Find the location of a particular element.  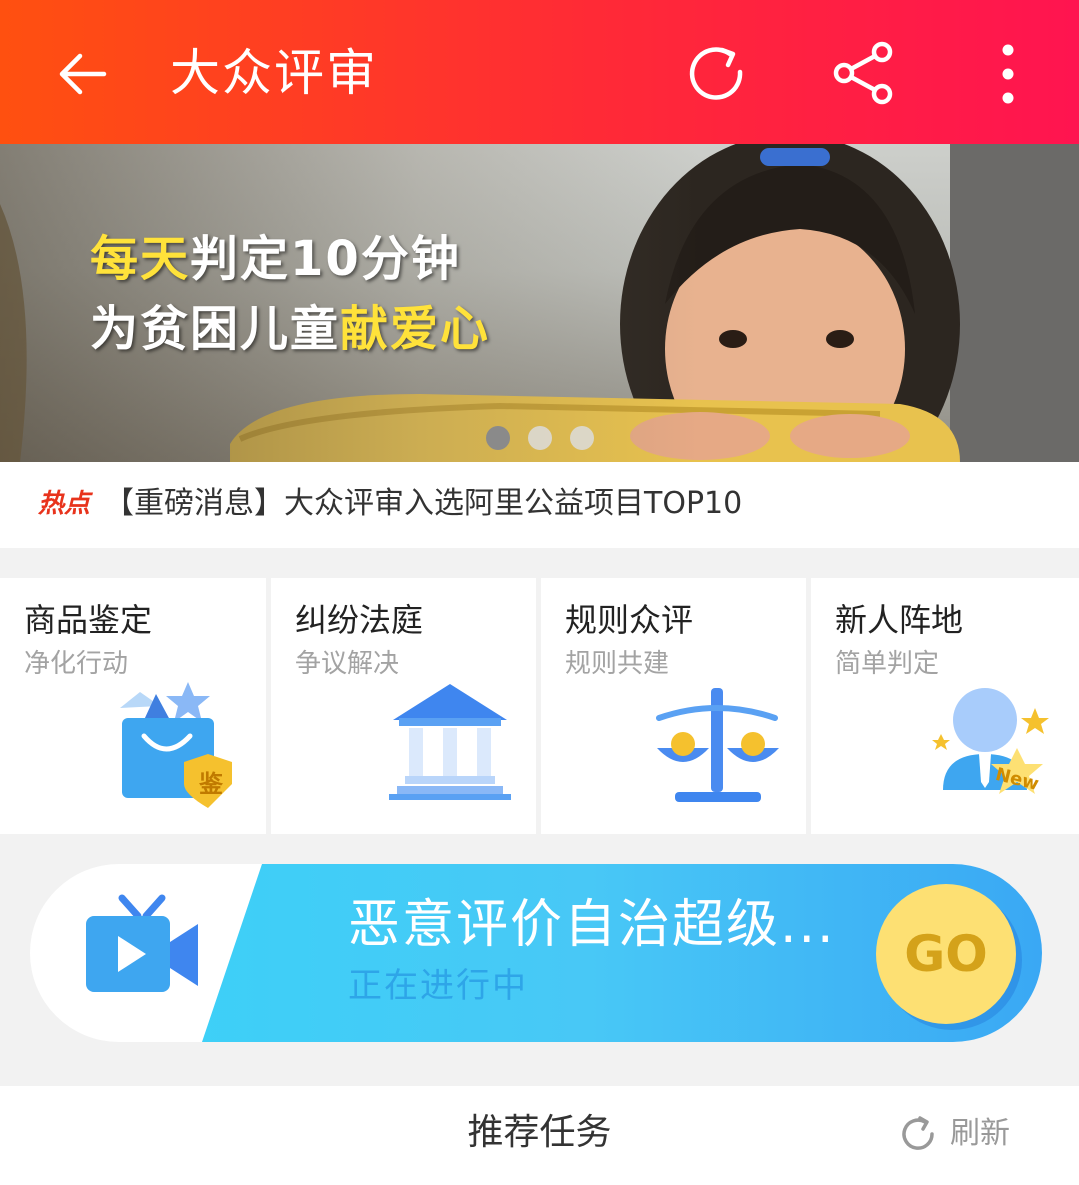

refresh-label: 刷新 is located at coordinates (980, 1133).